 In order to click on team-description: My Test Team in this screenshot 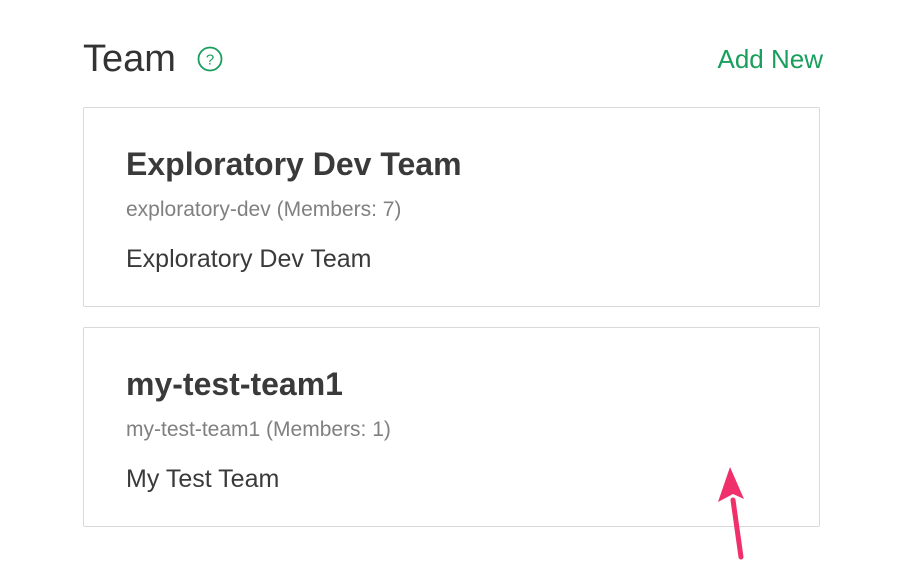, I will do `click(203, 479)`.